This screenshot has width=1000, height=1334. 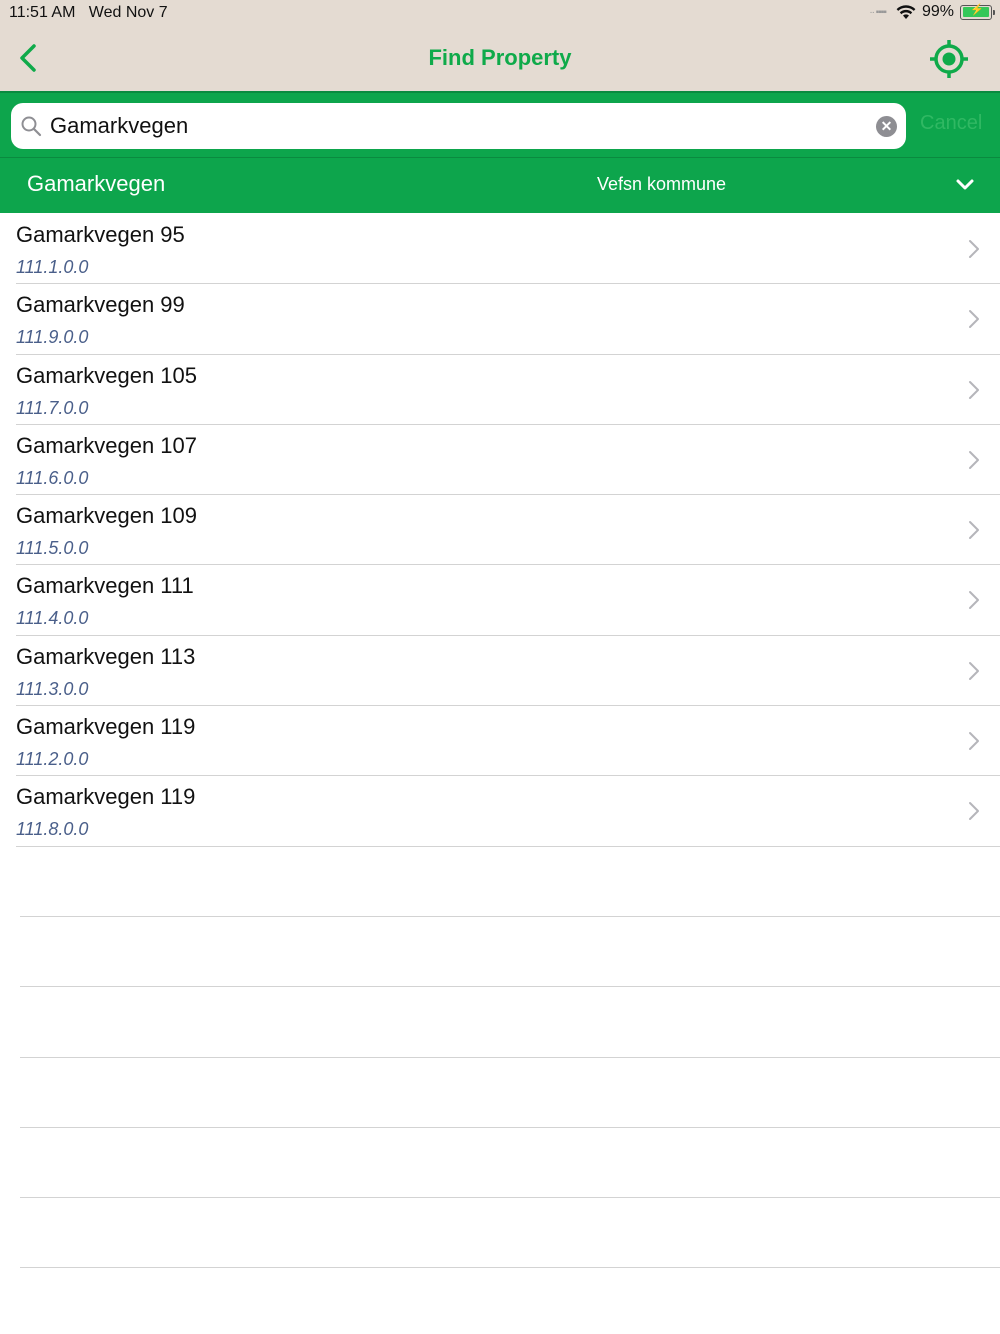 I want to click on filter-municipality: Vefsn kommune, so click(x=662, y=184).